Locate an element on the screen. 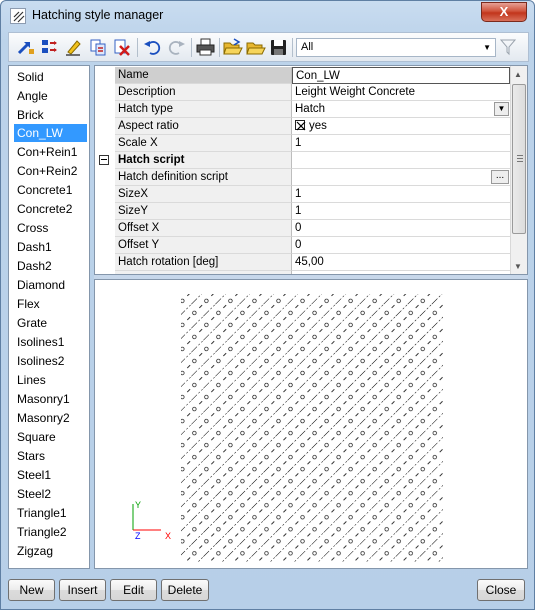  list-item: Con+Rein1 is located at coordinates (47, 152).